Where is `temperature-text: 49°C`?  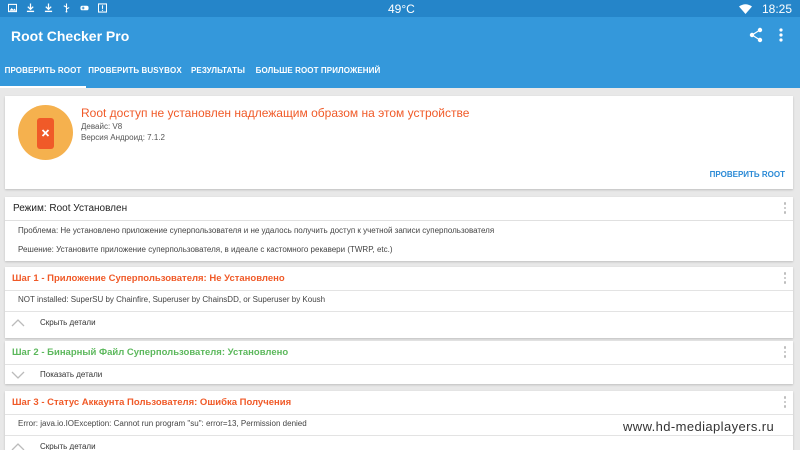 temperature-text: 49°C is located at coordinates (401, 9).